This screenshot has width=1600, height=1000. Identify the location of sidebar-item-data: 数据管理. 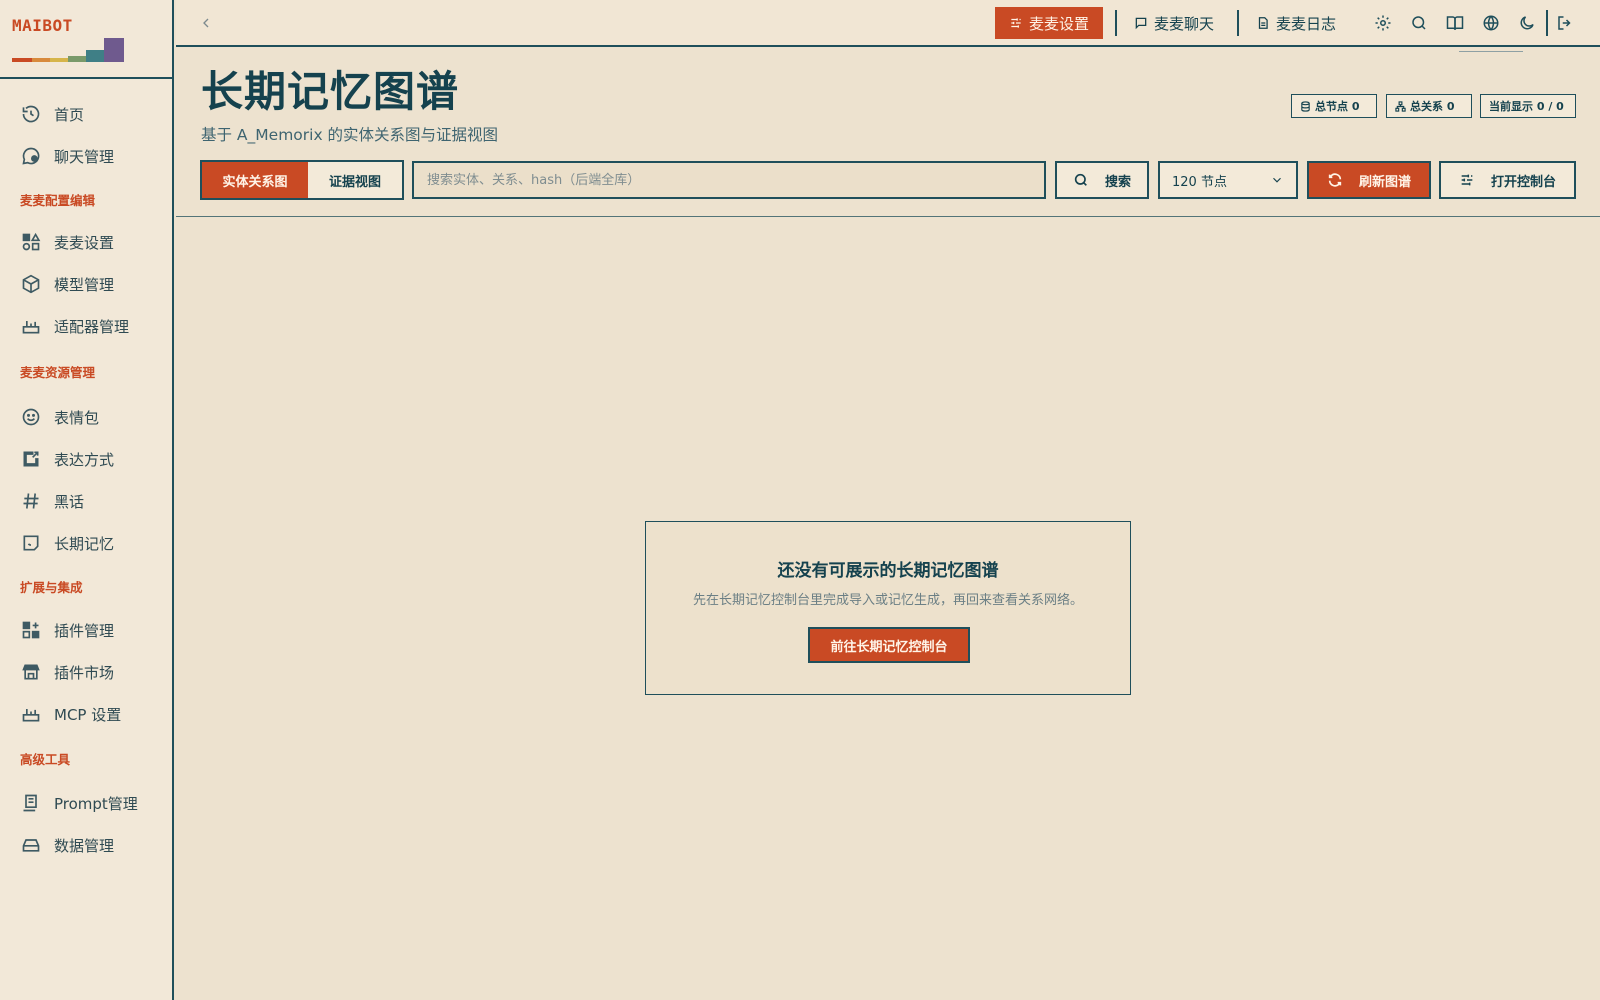
(94, 845).